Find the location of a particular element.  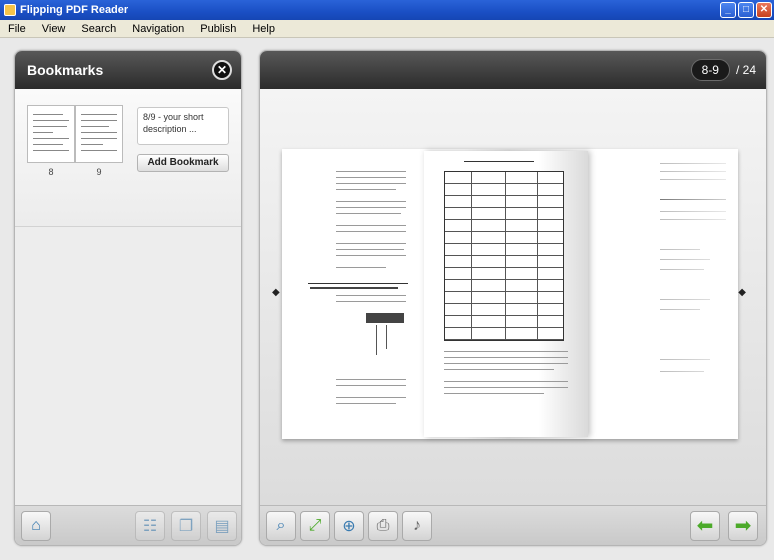

window-title: Flipping PDF Reader is located at coordinates (74, 10).